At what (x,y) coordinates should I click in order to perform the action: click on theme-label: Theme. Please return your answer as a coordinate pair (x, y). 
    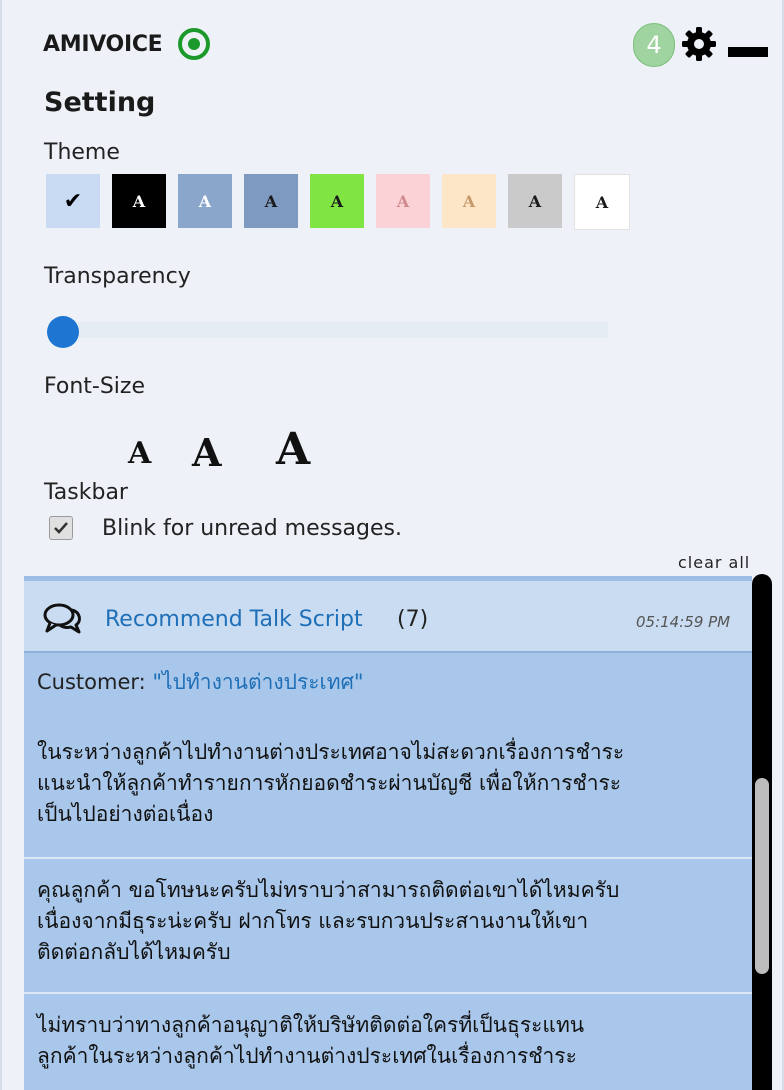
    Looking at the image, I should click on (82, 152).